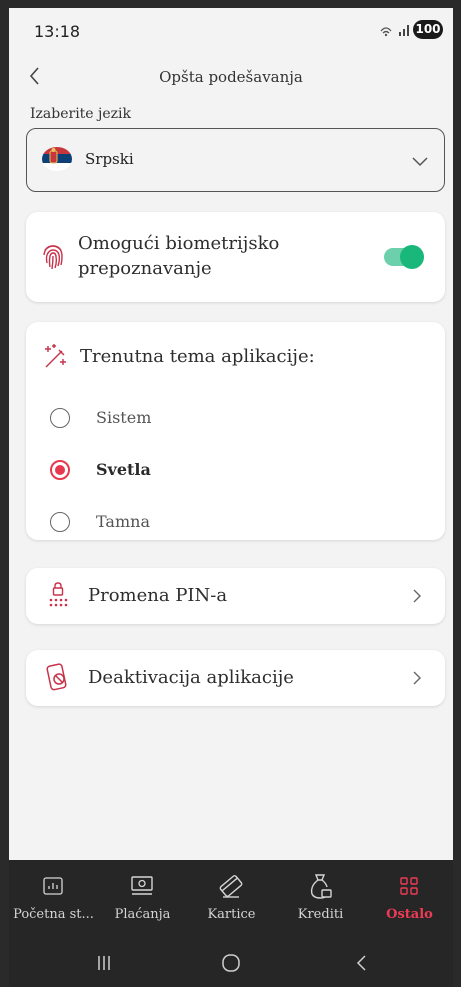  Describe the element at coordinates (409, 914) in the screenshot. I see `tab-label: Ostalo` at that location.